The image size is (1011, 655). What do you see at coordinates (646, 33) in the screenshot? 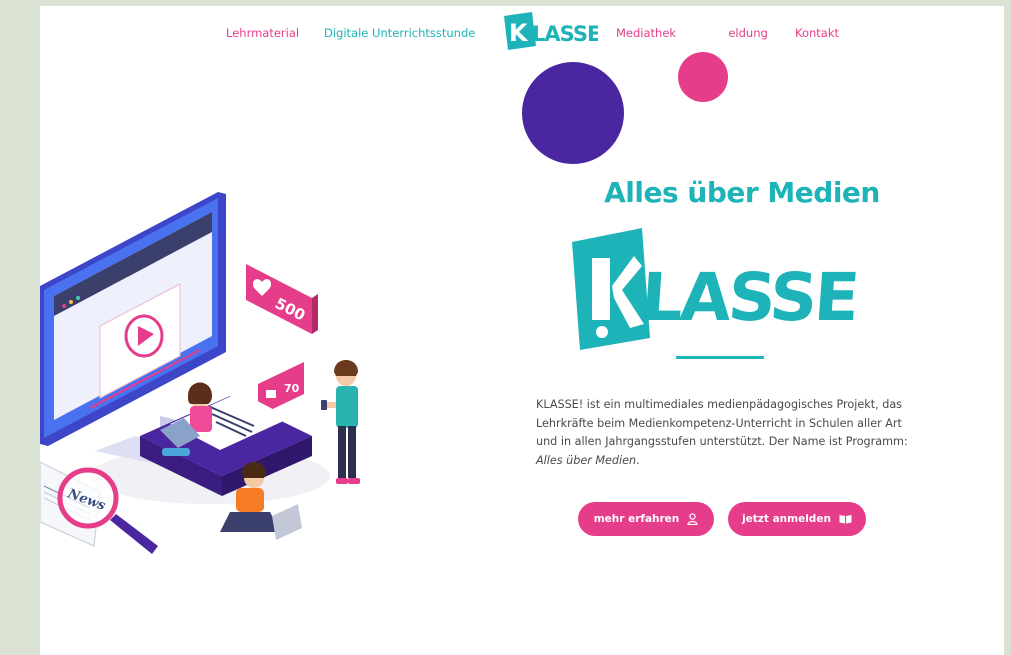
I see `nav-item-mediathek: Mediathek` at bounding box center [646, 33].